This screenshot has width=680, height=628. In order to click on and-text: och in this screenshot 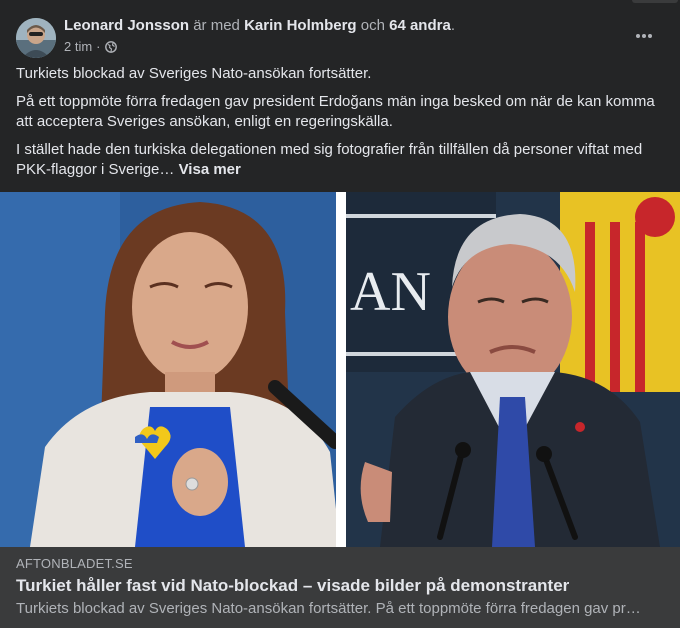, I will do `click(372, 25)`.